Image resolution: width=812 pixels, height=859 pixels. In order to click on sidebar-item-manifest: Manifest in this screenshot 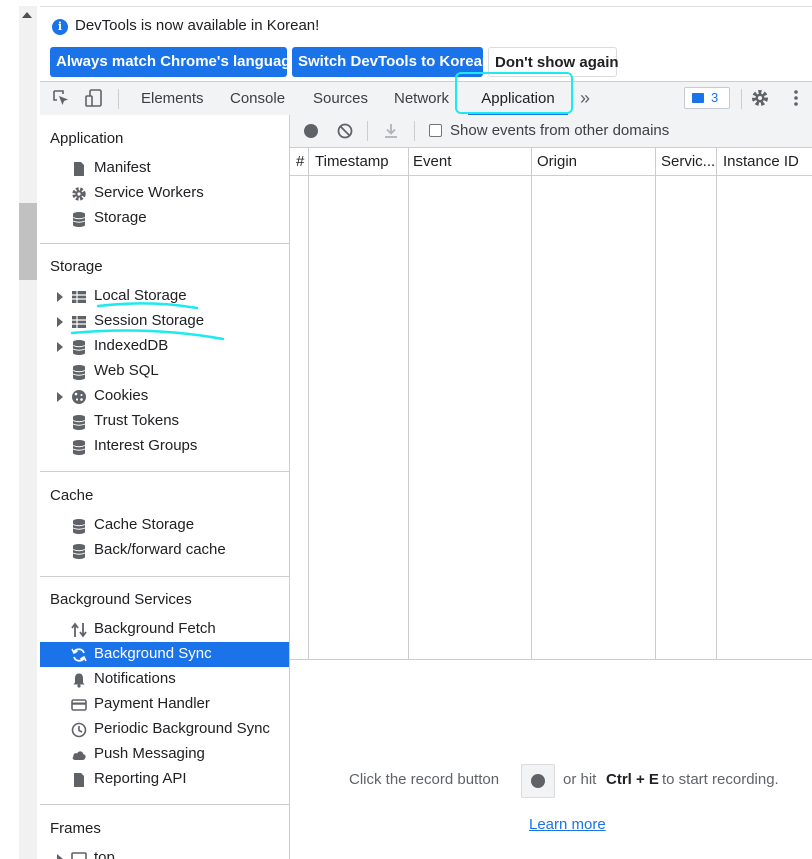, I will do `click(164, 168)`.